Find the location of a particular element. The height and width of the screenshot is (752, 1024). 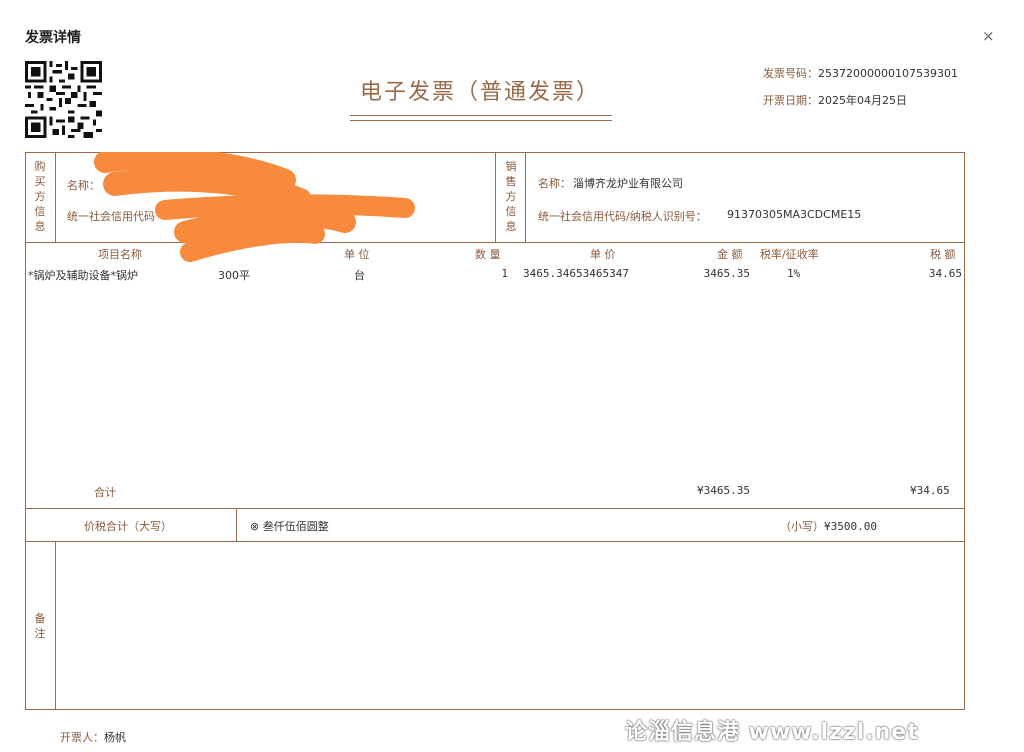

items-divider is located at coordinates (495, 508).